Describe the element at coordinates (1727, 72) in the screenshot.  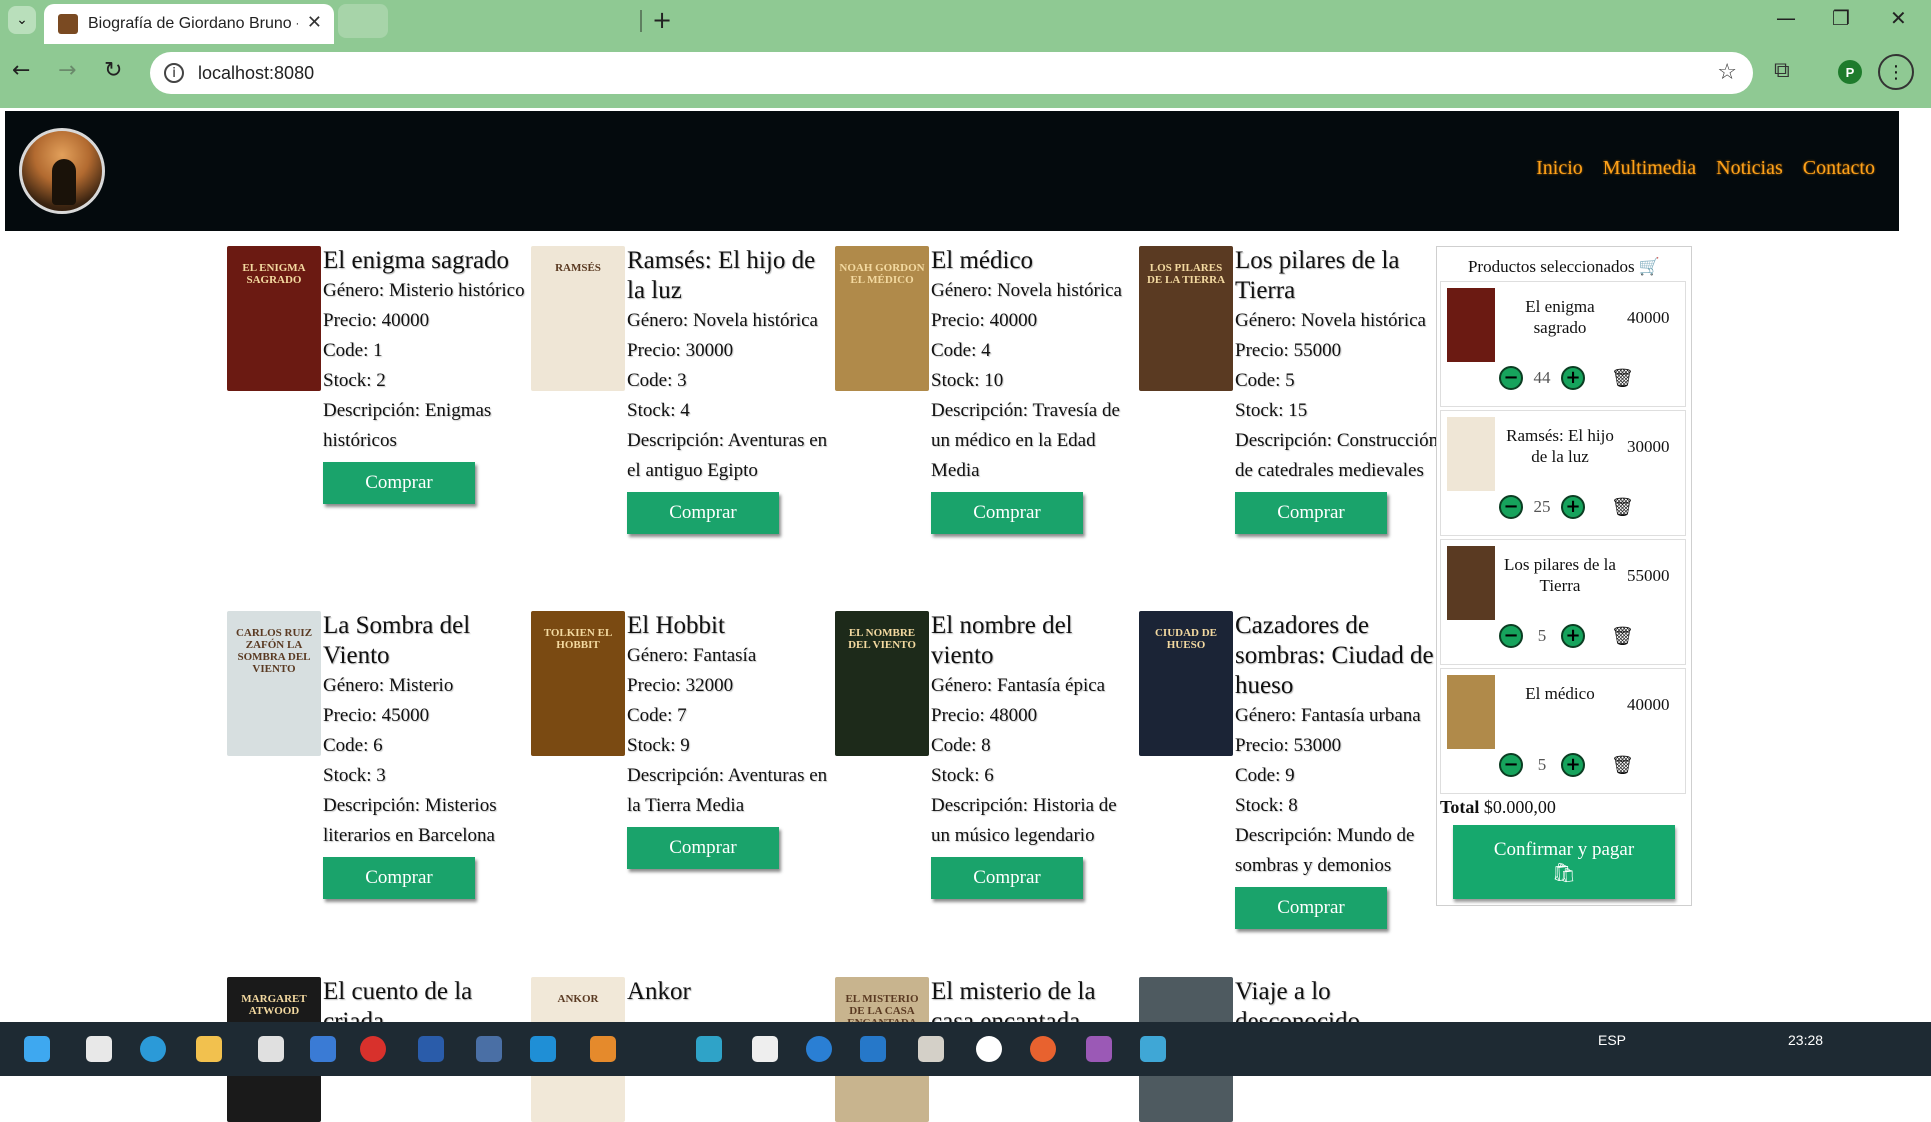
I see `bookmark-star-icon: ☆` at that location.